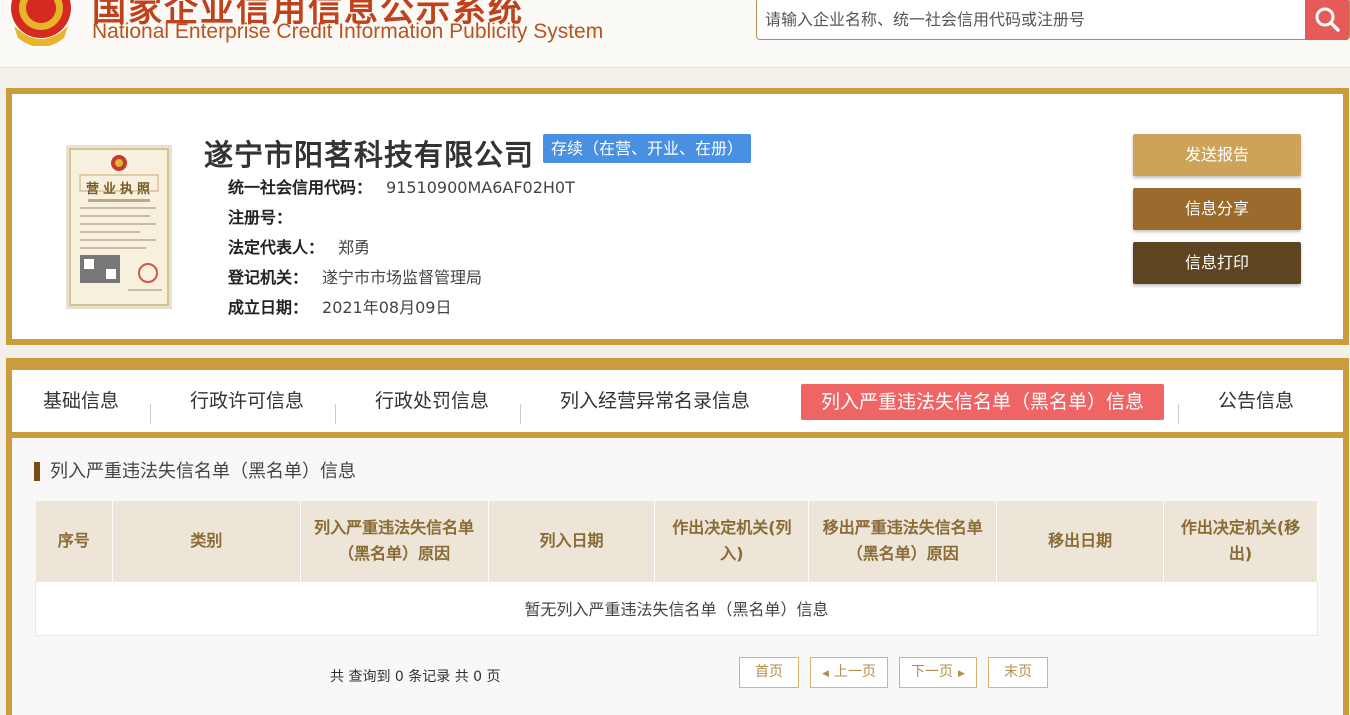 This screenshot has width=1350, height=715. What do you see at coordinates (1031, 19) in the screenshot?
I see `search-input` at bounding box center [1031, 19].